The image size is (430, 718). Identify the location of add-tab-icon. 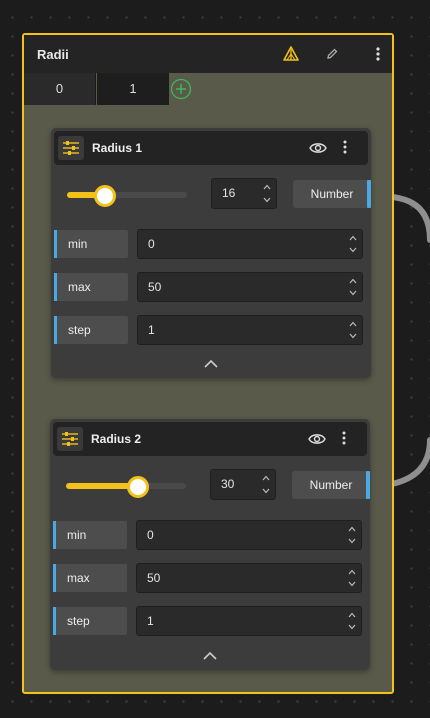
(181, 89).